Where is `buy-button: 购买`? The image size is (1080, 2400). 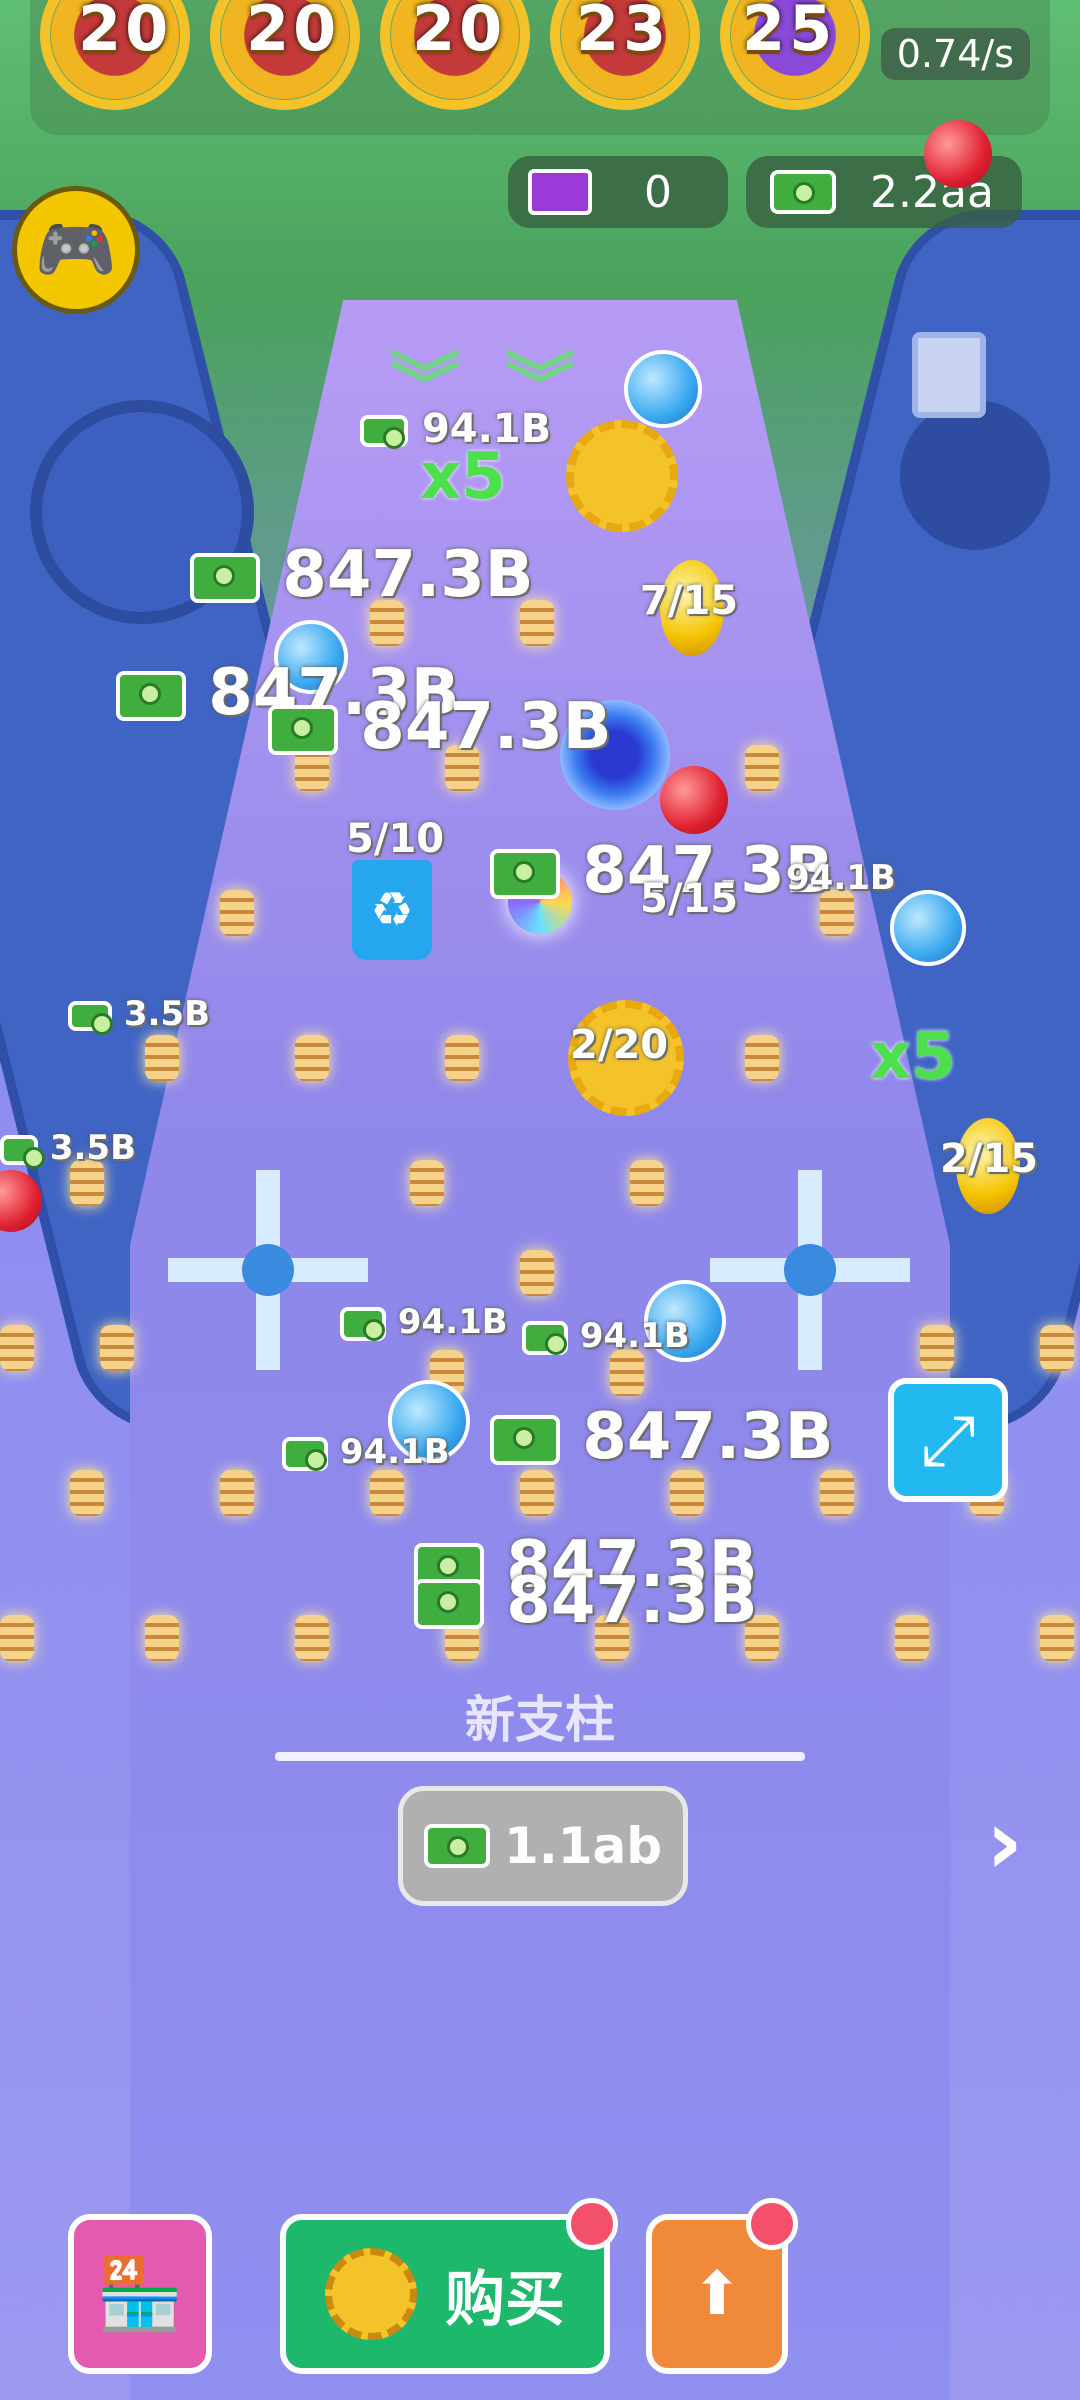 buy-button: 购买 is located at coordinates (445, 2294).